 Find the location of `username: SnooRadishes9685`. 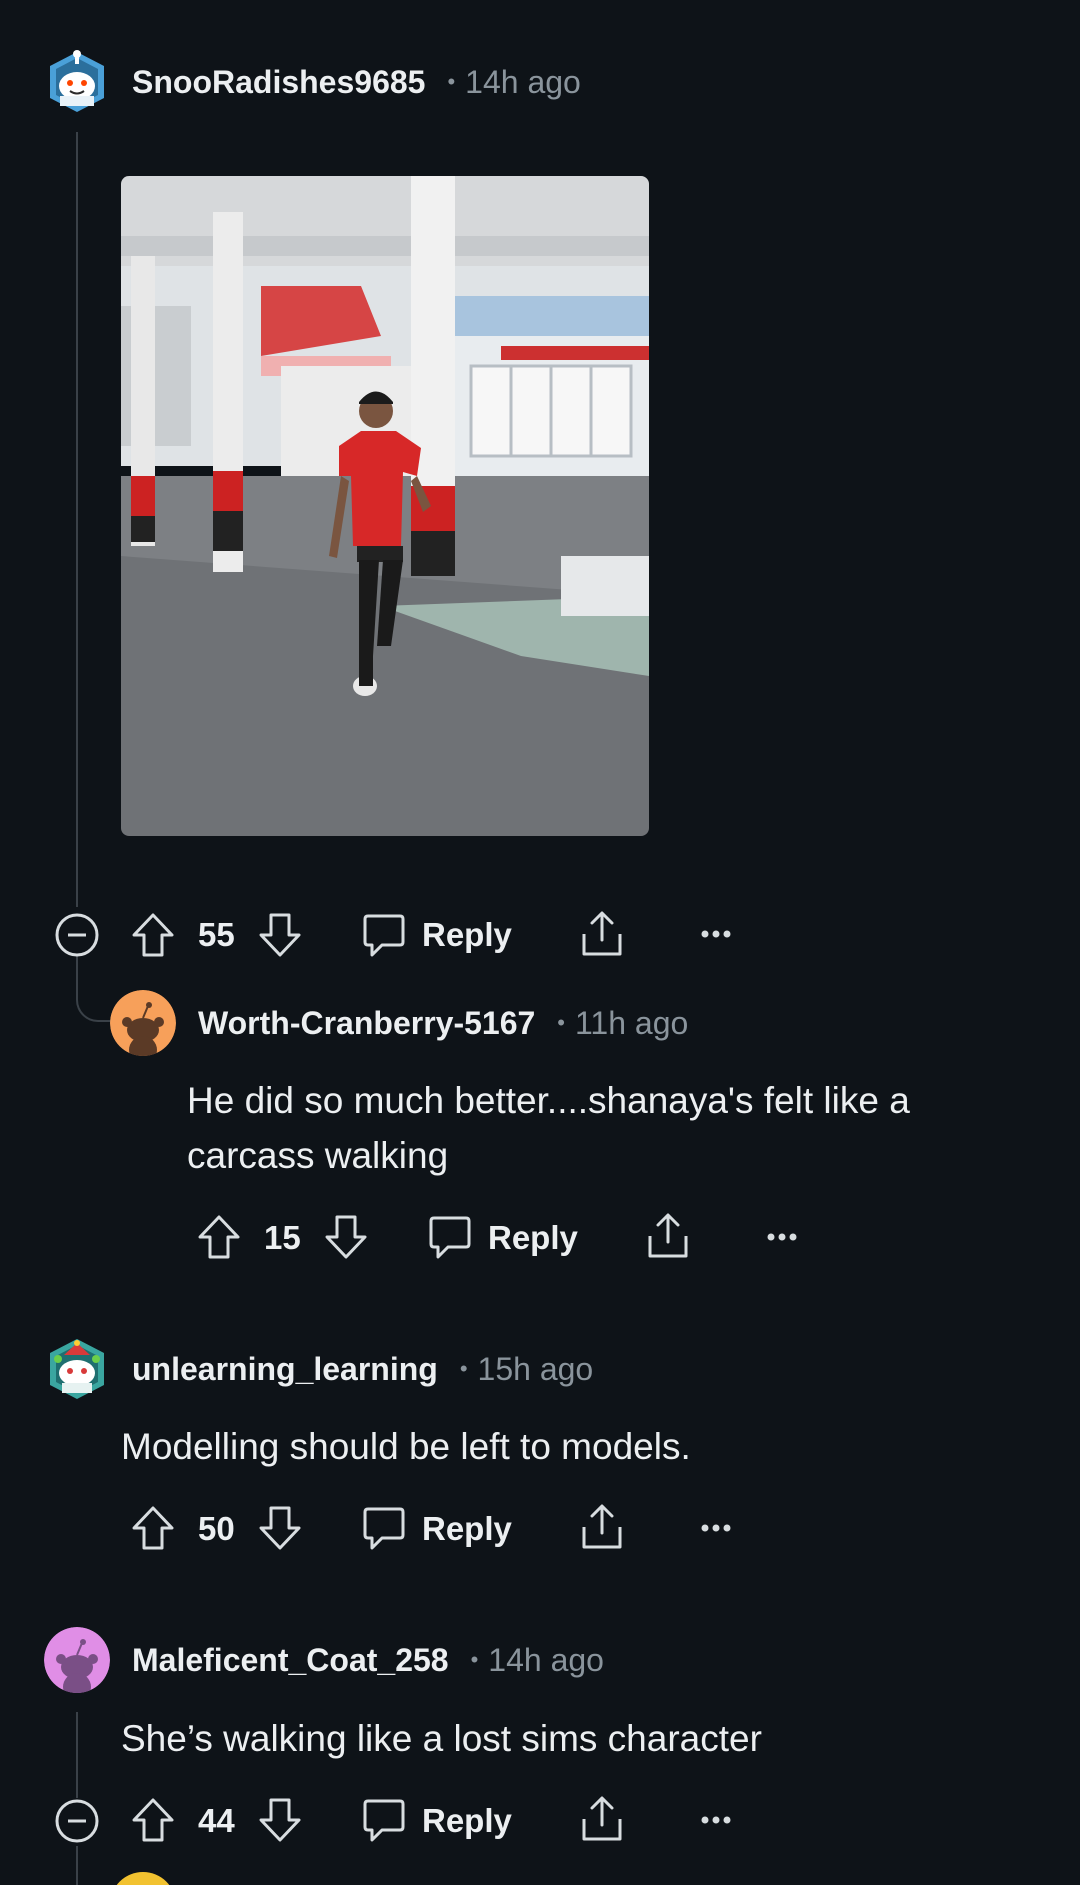

username: SnooRadishes9685 is located at coordinates (278, 82).